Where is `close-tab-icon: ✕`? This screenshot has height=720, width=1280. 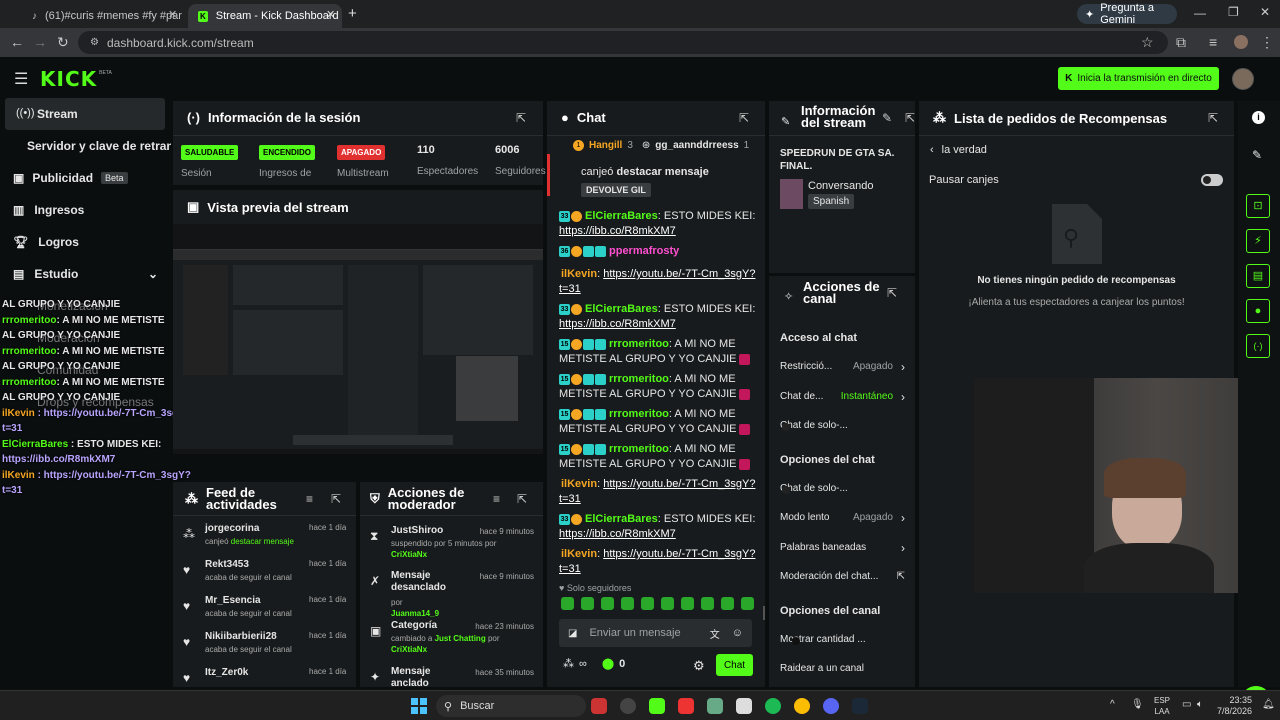
close-tab-icon: ✕ is located at coordinates (172, 14).